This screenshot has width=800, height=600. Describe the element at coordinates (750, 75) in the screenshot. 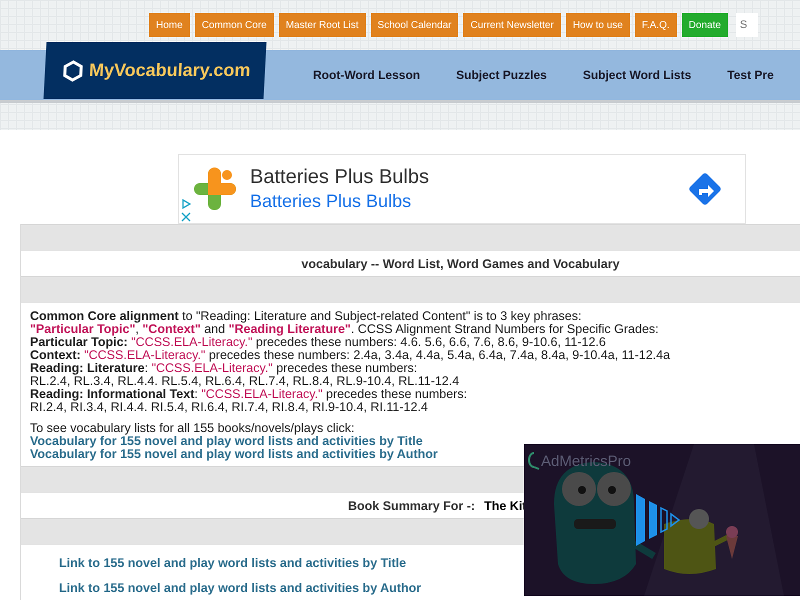

I see `nav-link: Test Pre` at that location.